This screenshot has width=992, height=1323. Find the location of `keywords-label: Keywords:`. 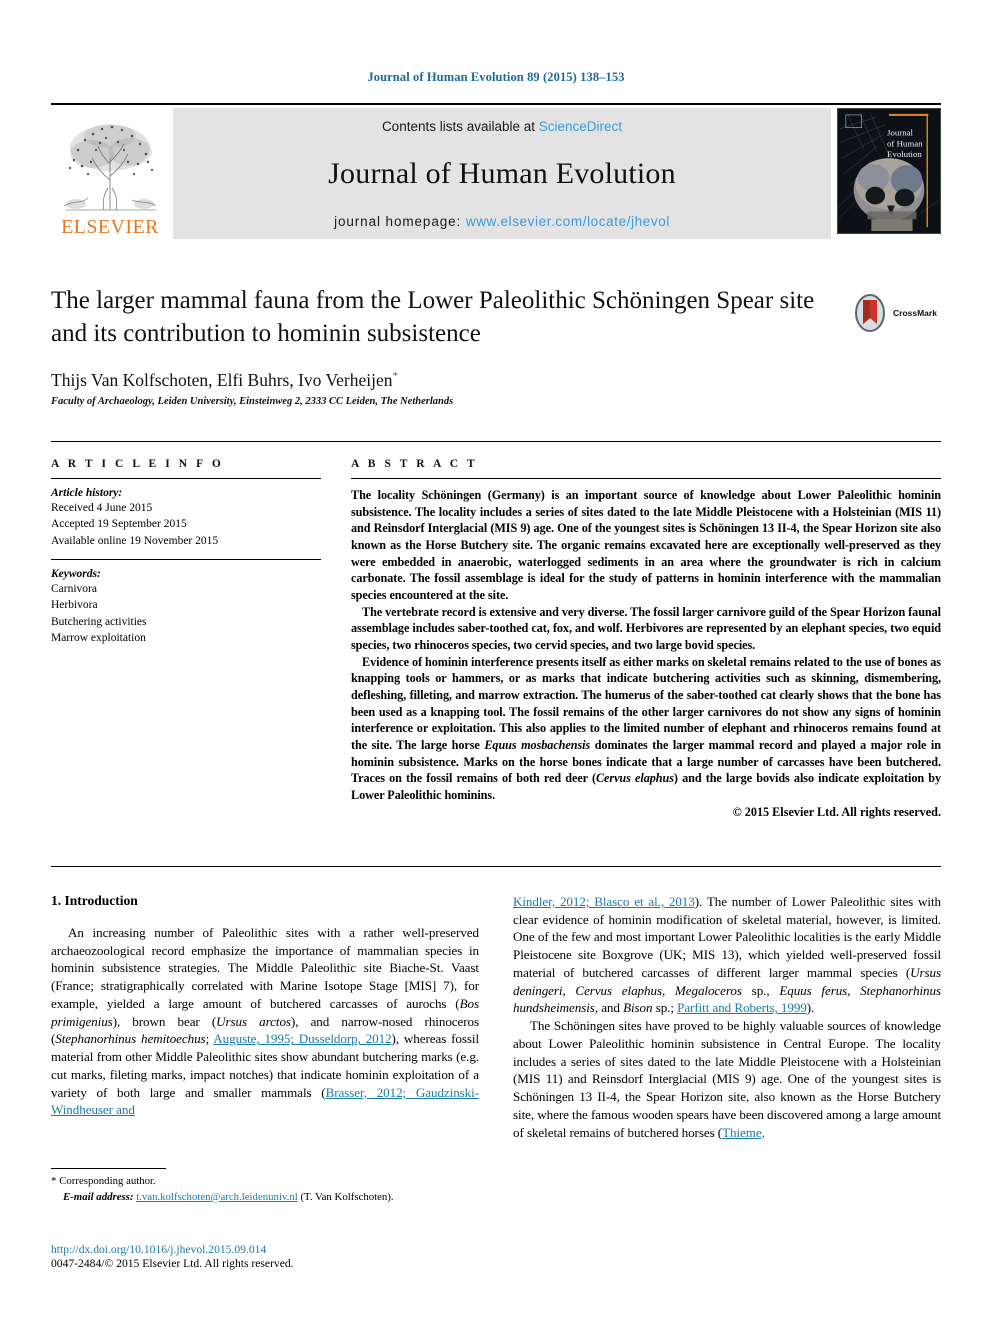

keywords-label: Keywords: is located at coordinates (76, 573).